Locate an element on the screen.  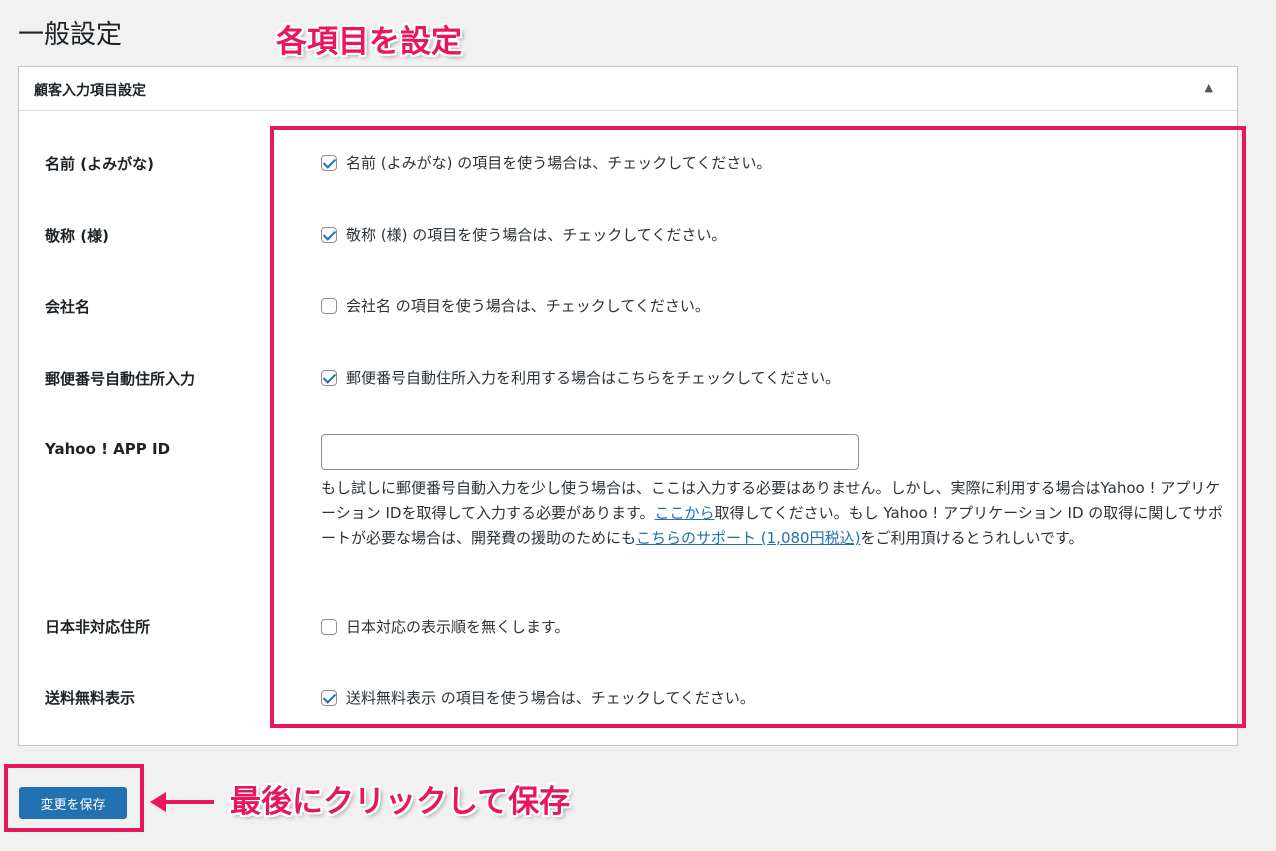
option-company-name: 会社名 の項目を使う場合は、チェックしてください。 is located at coordinates (515, 305).